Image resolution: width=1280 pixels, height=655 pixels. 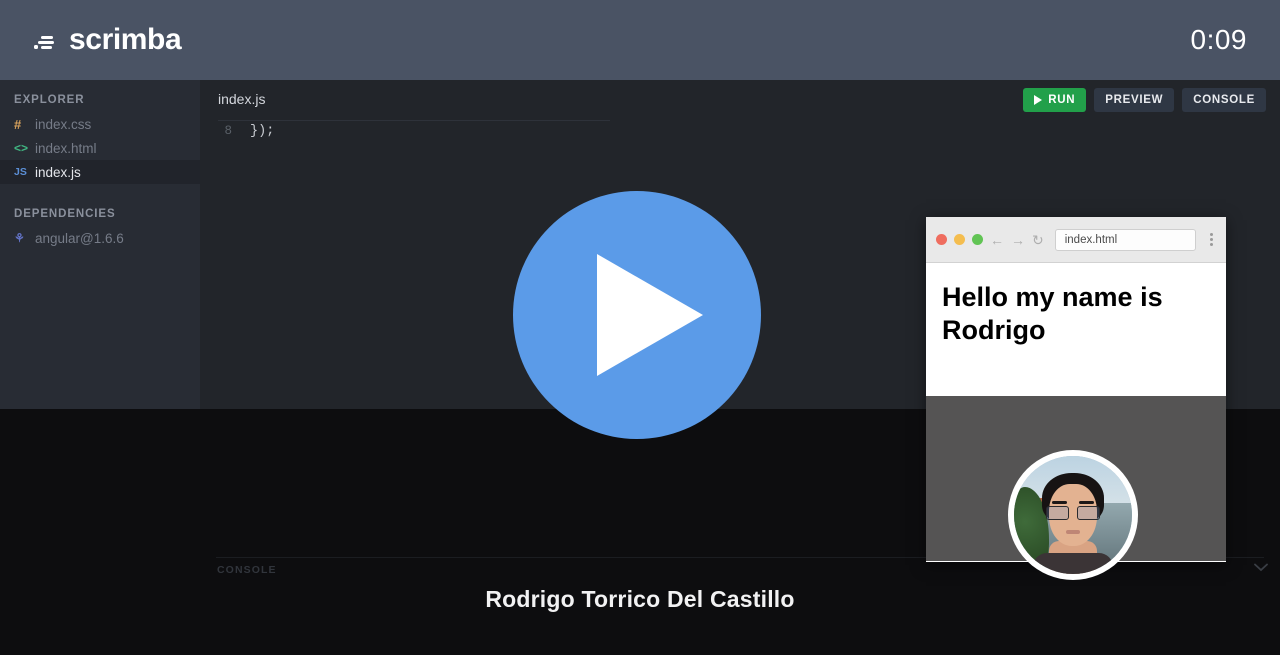 I want to click on preview-heading: Hello my name is Rodrigo, so click(x=1052, y=313).